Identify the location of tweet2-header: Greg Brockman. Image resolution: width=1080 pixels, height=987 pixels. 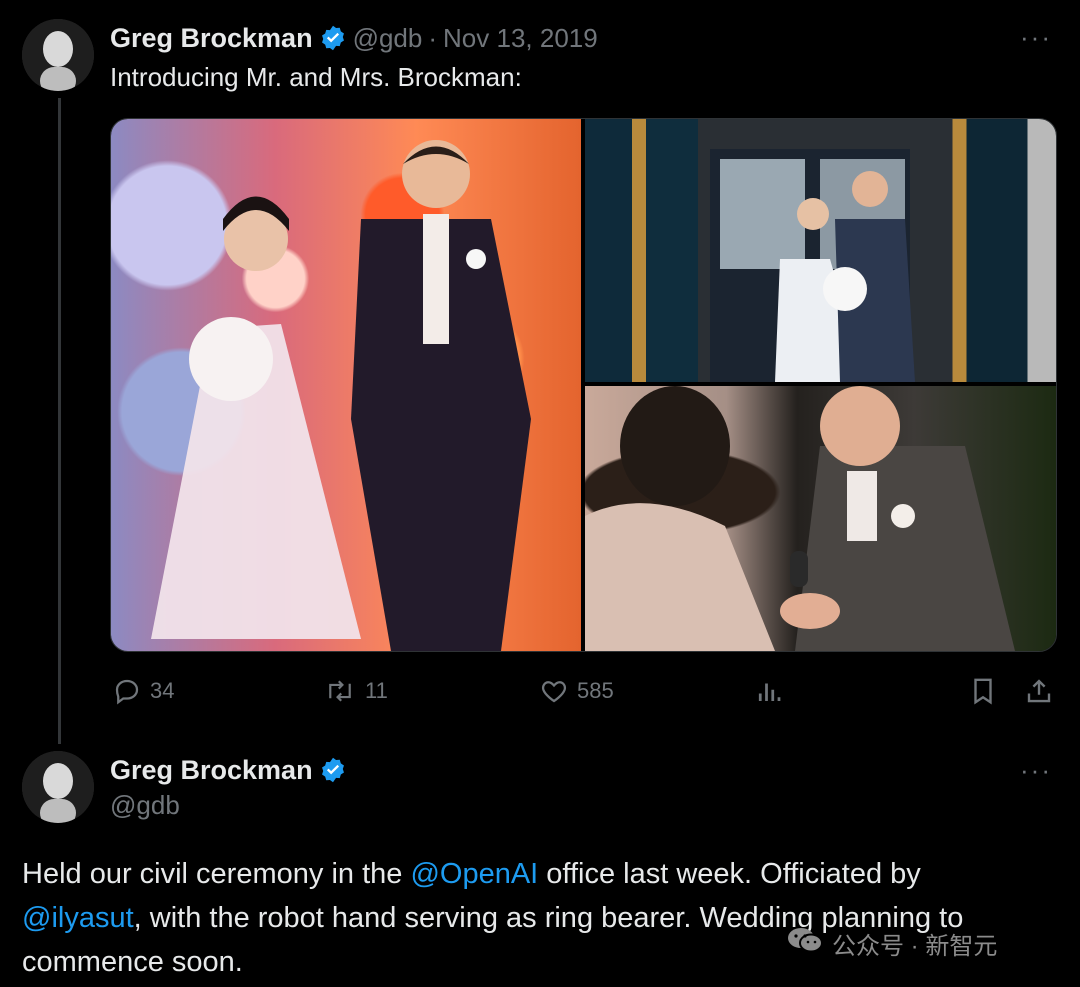
(228, 770).